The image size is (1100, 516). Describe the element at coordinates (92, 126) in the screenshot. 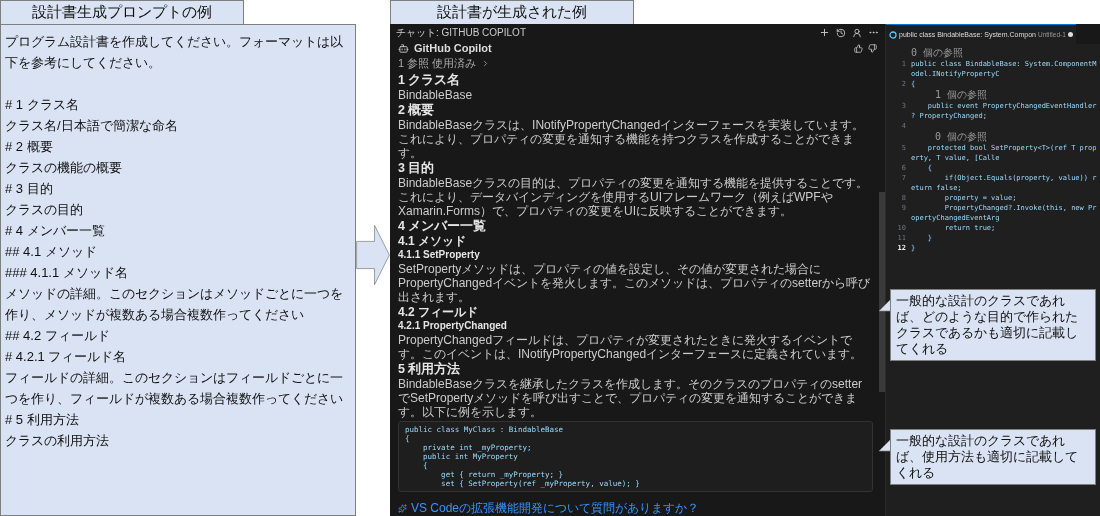

I see `prompt-line: クラス名/日本語で簡潔な命名` at that location.